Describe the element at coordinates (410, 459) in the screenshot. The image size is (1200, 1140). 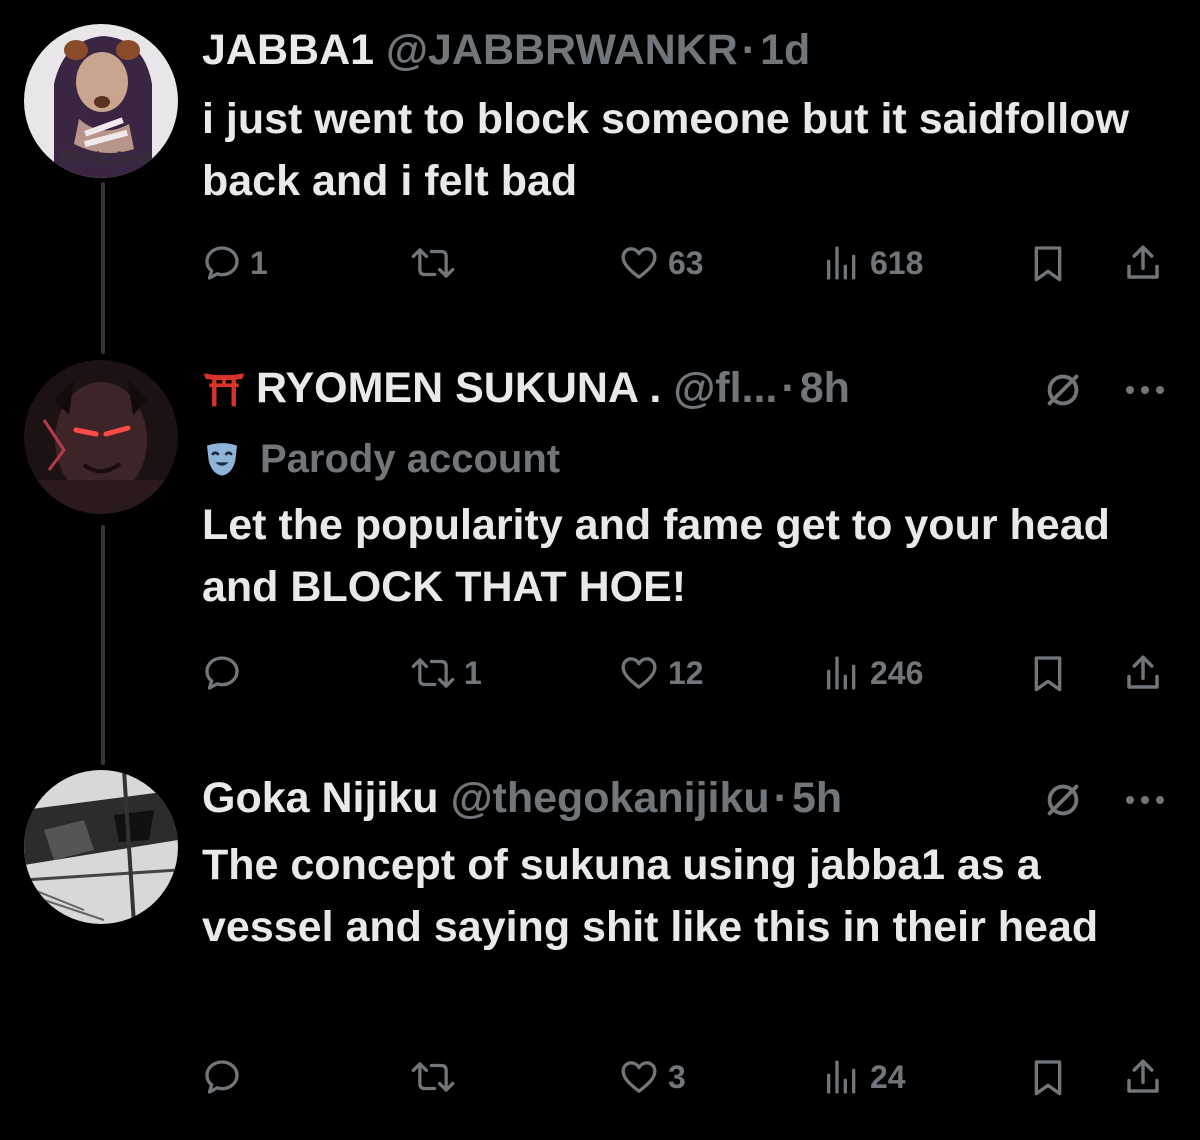
I see `badge-label: Parody account` at that location.